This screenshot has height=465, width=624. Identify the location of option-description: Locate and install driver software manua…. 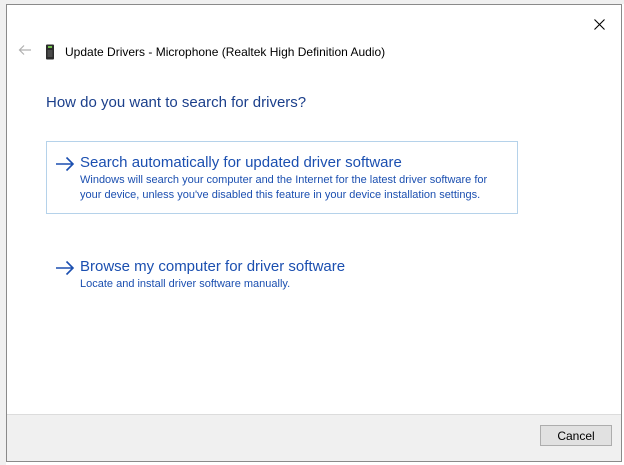
(185, 284).